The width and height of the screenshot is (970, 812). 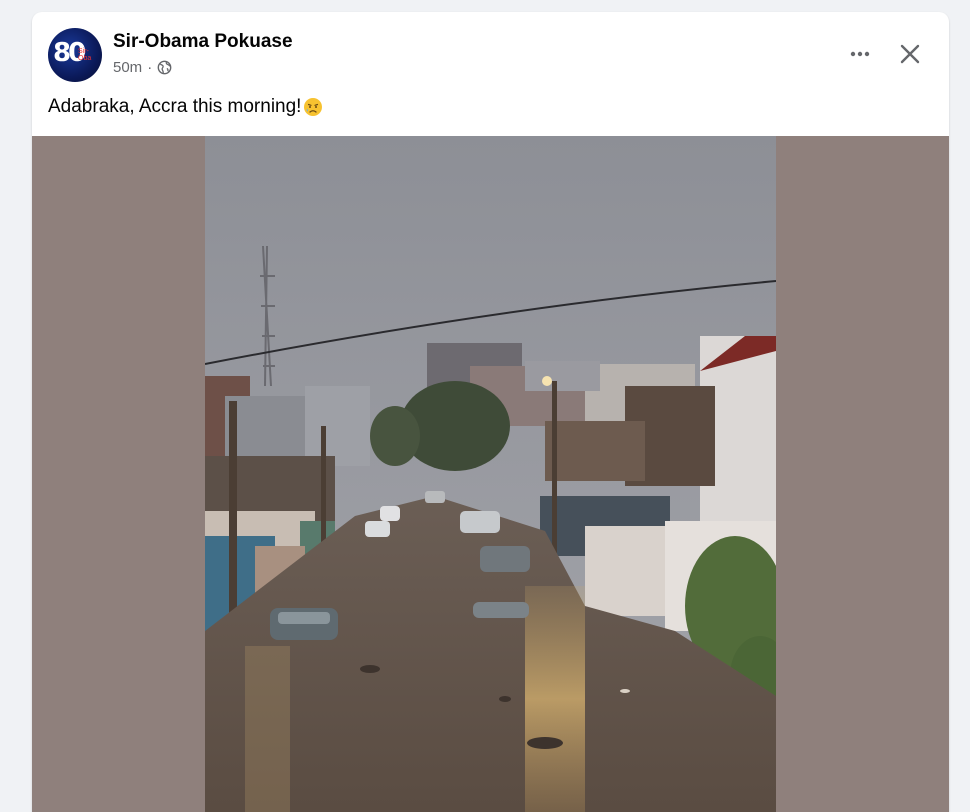 What do you see at coordinates (127, 67) in the screenshot?
I see `post-timestamp: 50m` at bounding box center [127, 67].